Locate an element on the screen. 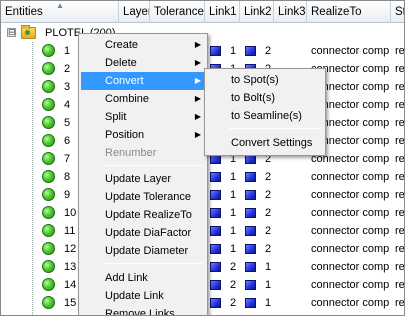  menu-item-update-diafactor: Update DiaFactor is located at coordinates (143, 233).